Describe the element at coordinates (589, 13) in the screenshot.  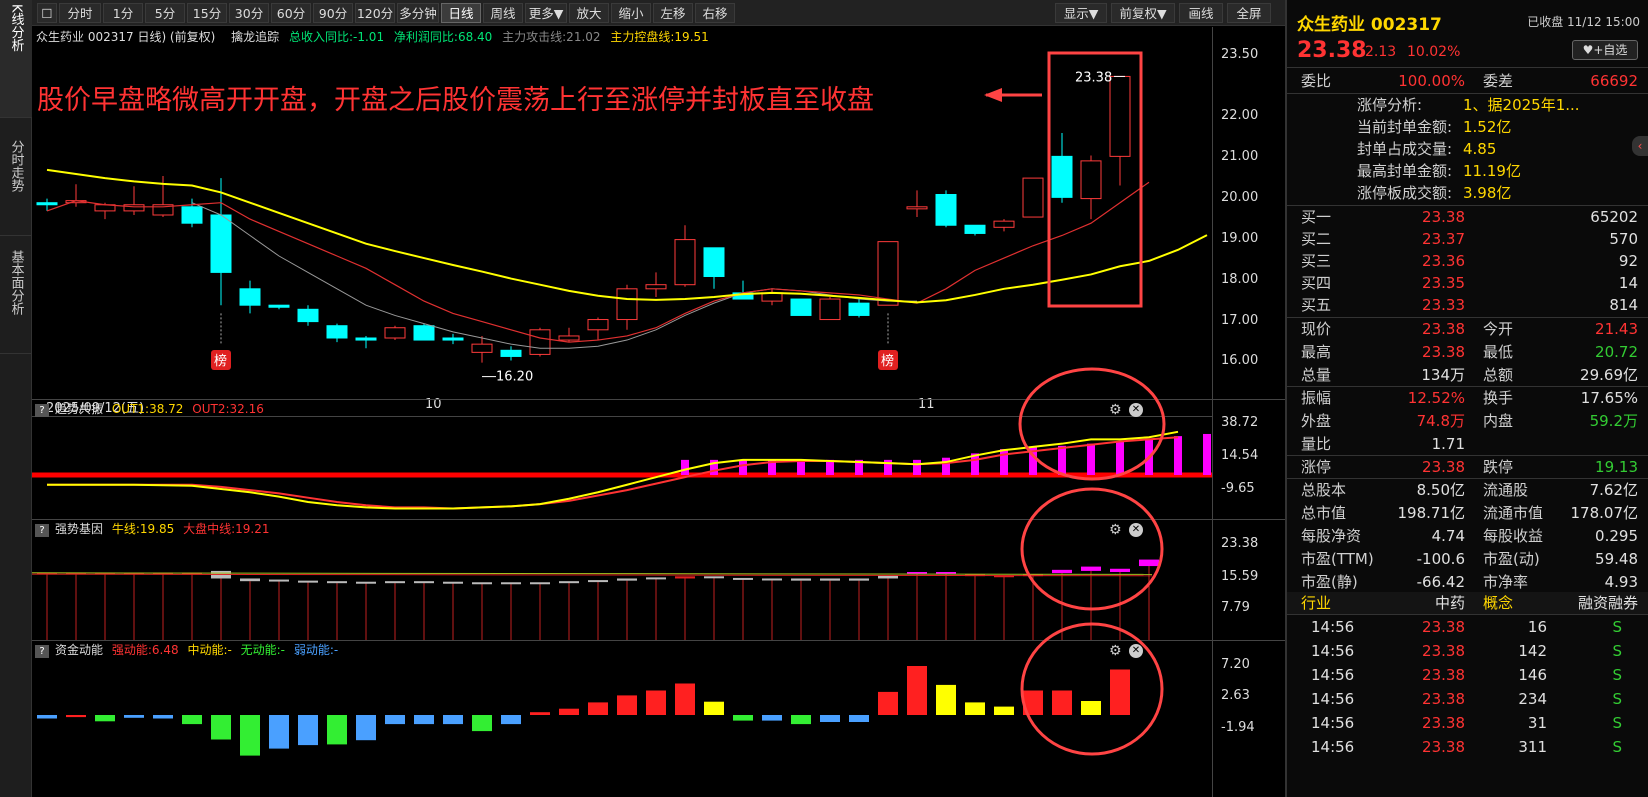
I see `zoom-in-button: 放大` at that location.